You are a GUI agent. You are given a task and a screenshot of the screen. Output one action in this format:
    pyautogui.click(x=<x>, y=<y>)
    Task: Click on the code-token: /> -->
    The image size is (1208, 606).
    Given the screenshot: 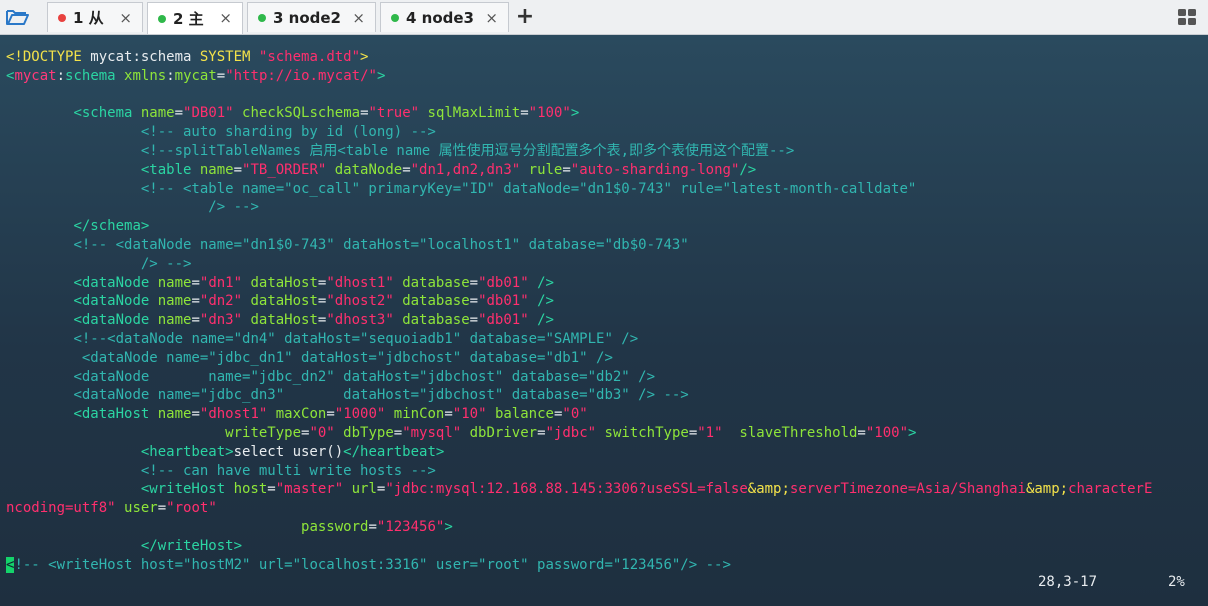 What is the action you would take?
    pyautogui.click(x=166, y=263)
    